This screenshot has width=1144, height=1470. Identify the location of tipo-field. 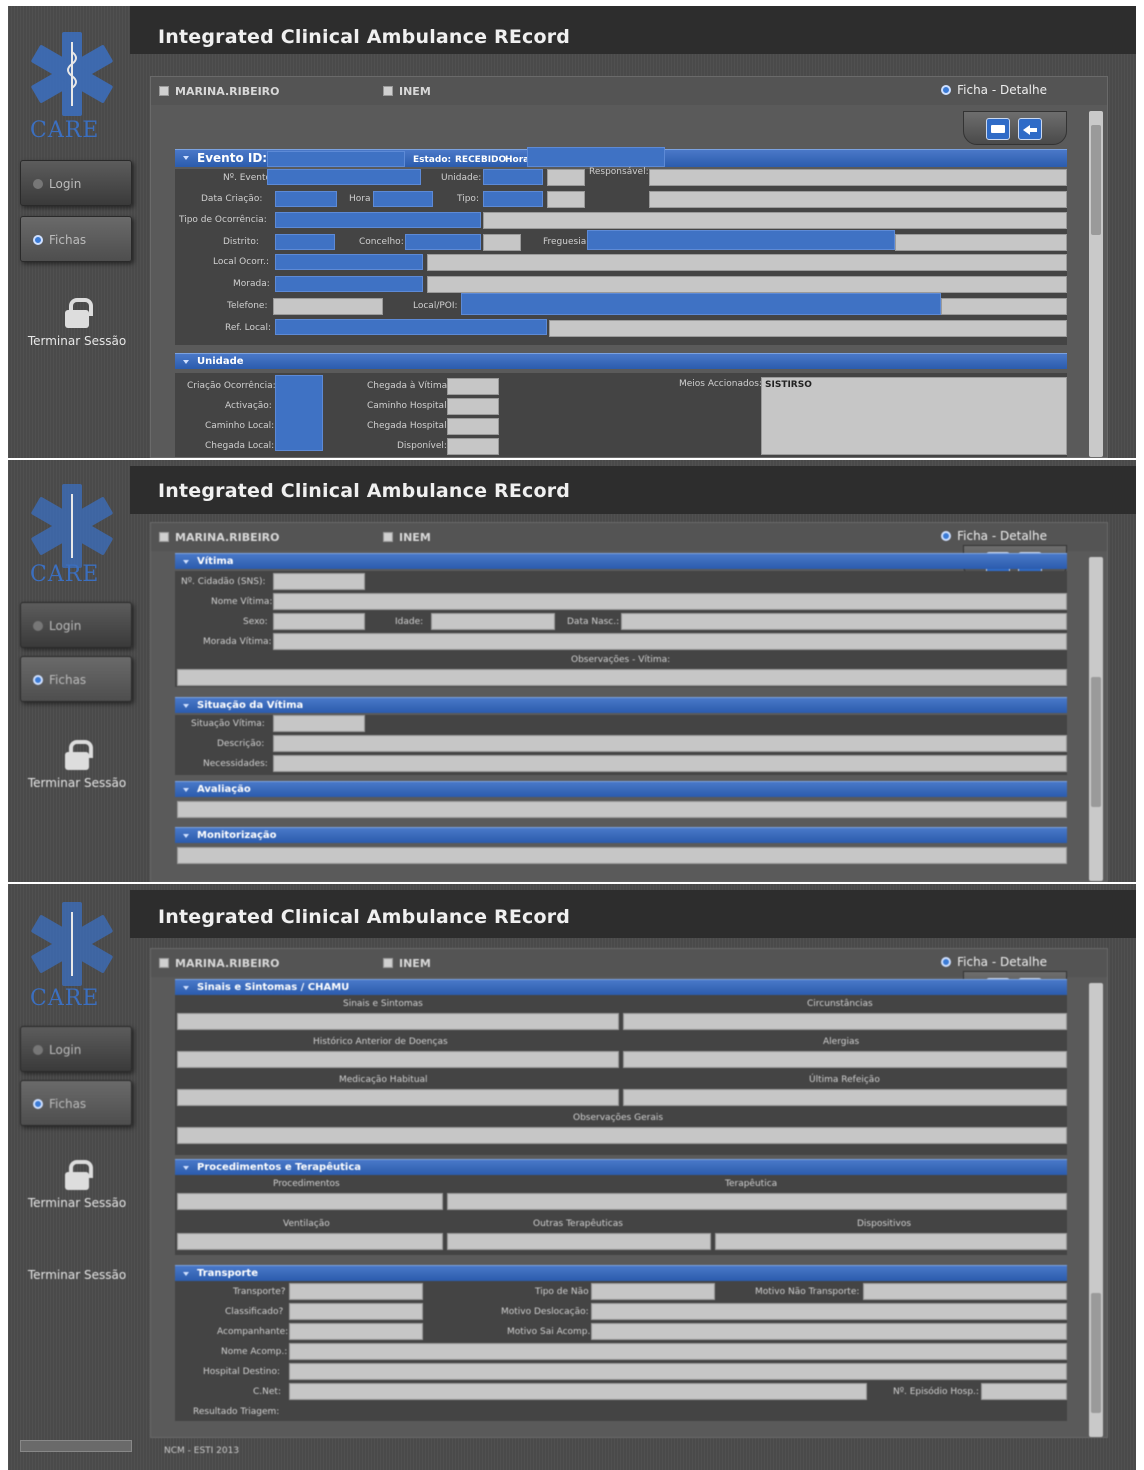
(513, 199).